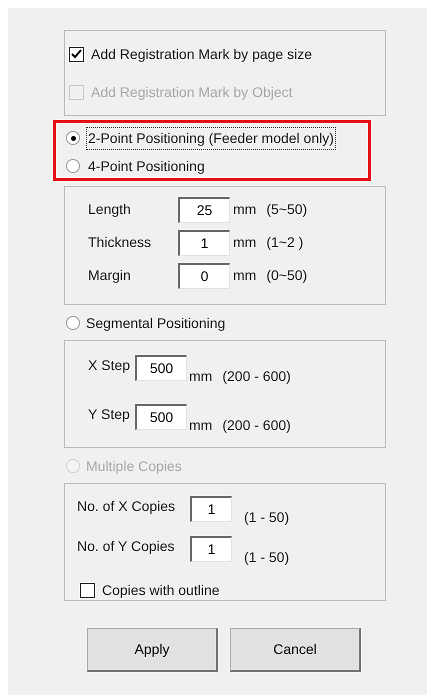  I want to click on radio-label: Multiple Copies, so click(134, 466).